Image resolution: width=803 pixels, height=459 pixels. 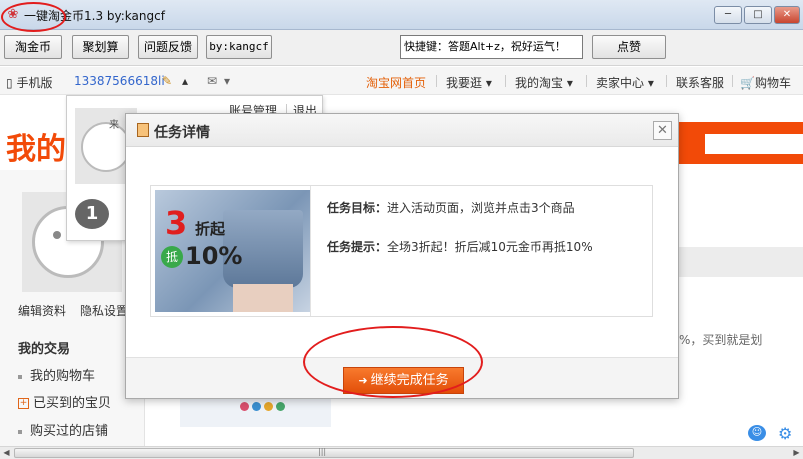 What do you see at coordinates (796, 453) in the screenshot?
I see `scroll-right-icon: ▶` at bounding box center [796, 453].